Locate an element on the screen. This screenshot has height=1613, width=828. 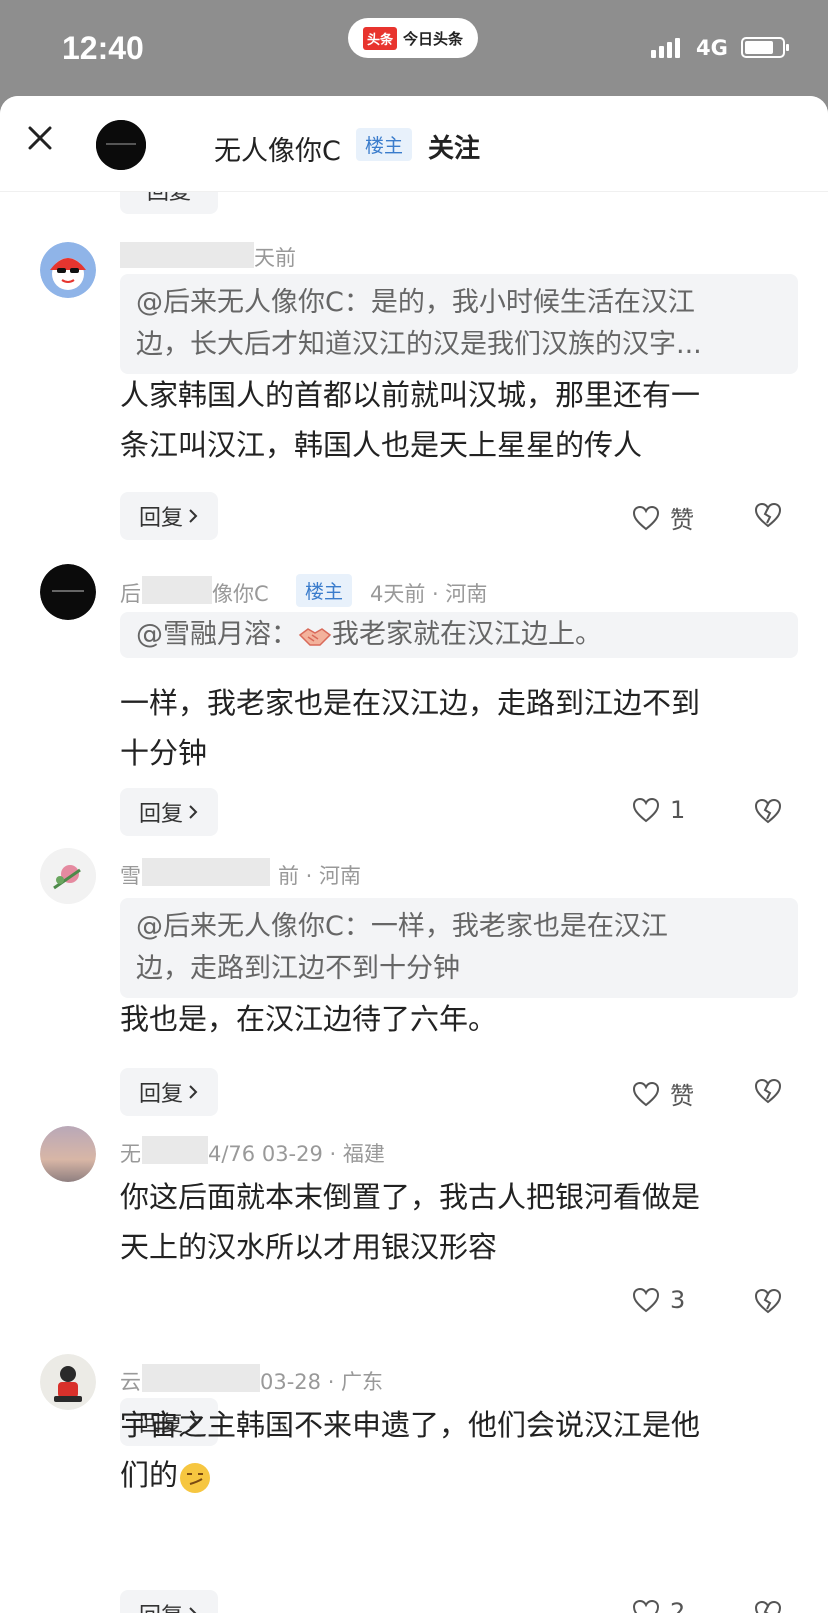
status-bar: 12:40 头条 今日头条 4G is located at coordinates (414, 48).